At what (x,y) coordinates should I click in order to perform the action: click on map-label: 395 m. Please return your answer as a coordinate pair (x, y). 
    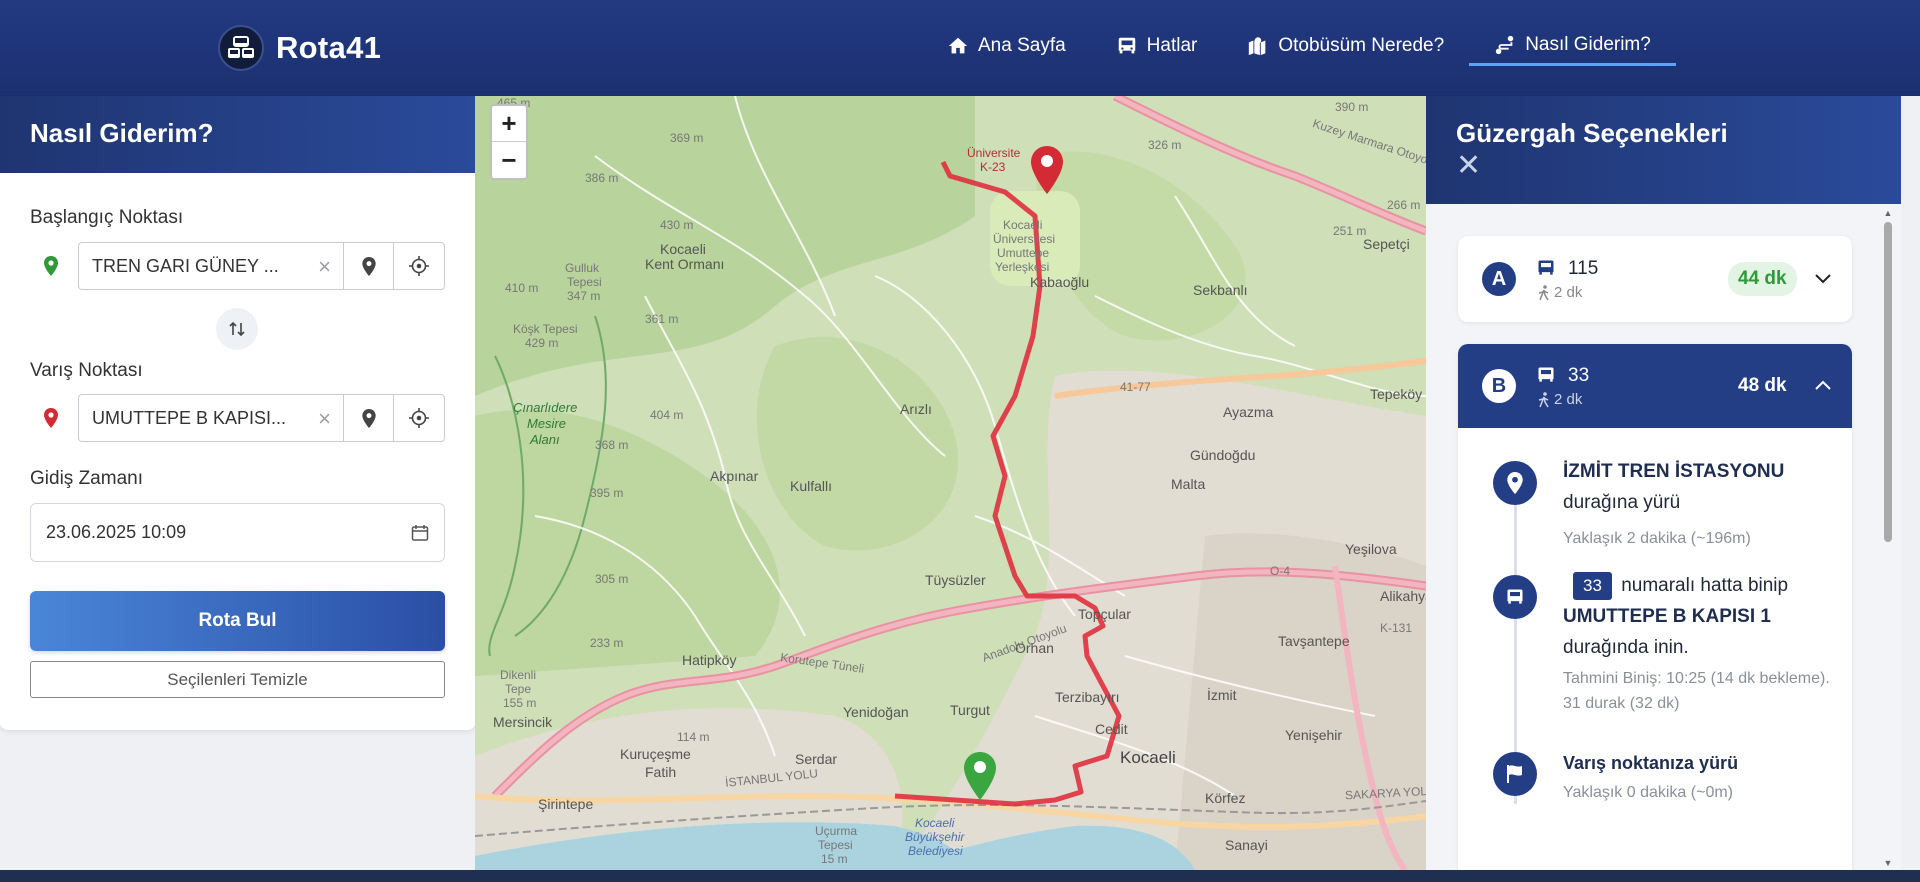
    Looking at the image, I should click on (607, 493).